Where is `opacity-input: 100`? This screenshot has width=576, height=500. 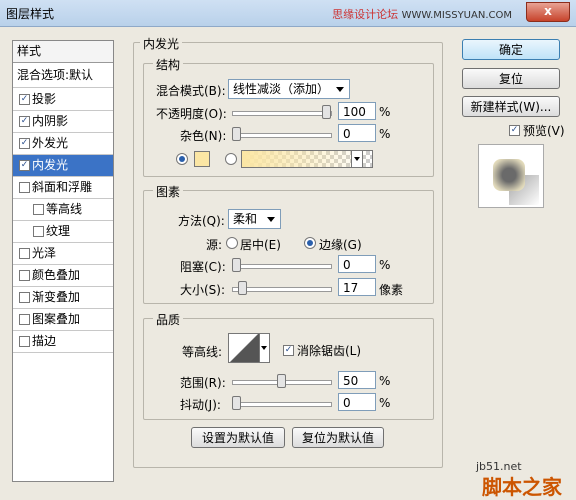
opacity-input: 100 is located at coordinates (357, 111).